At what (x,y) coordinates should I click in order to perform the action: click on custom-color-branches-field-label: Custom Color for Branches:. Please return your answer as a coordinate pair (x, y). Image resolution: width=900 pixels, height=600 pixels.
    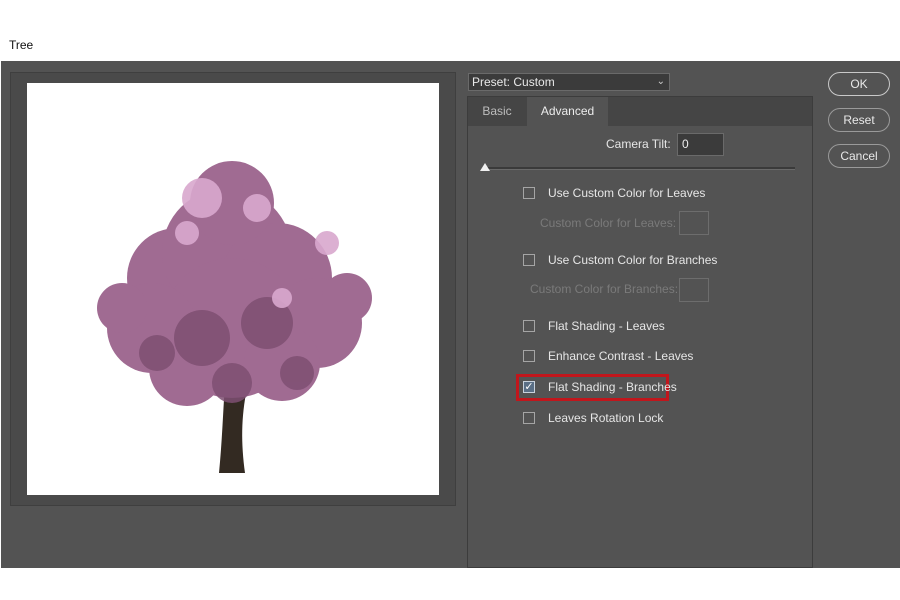
    Looking at the image, I should click on (604, 289).